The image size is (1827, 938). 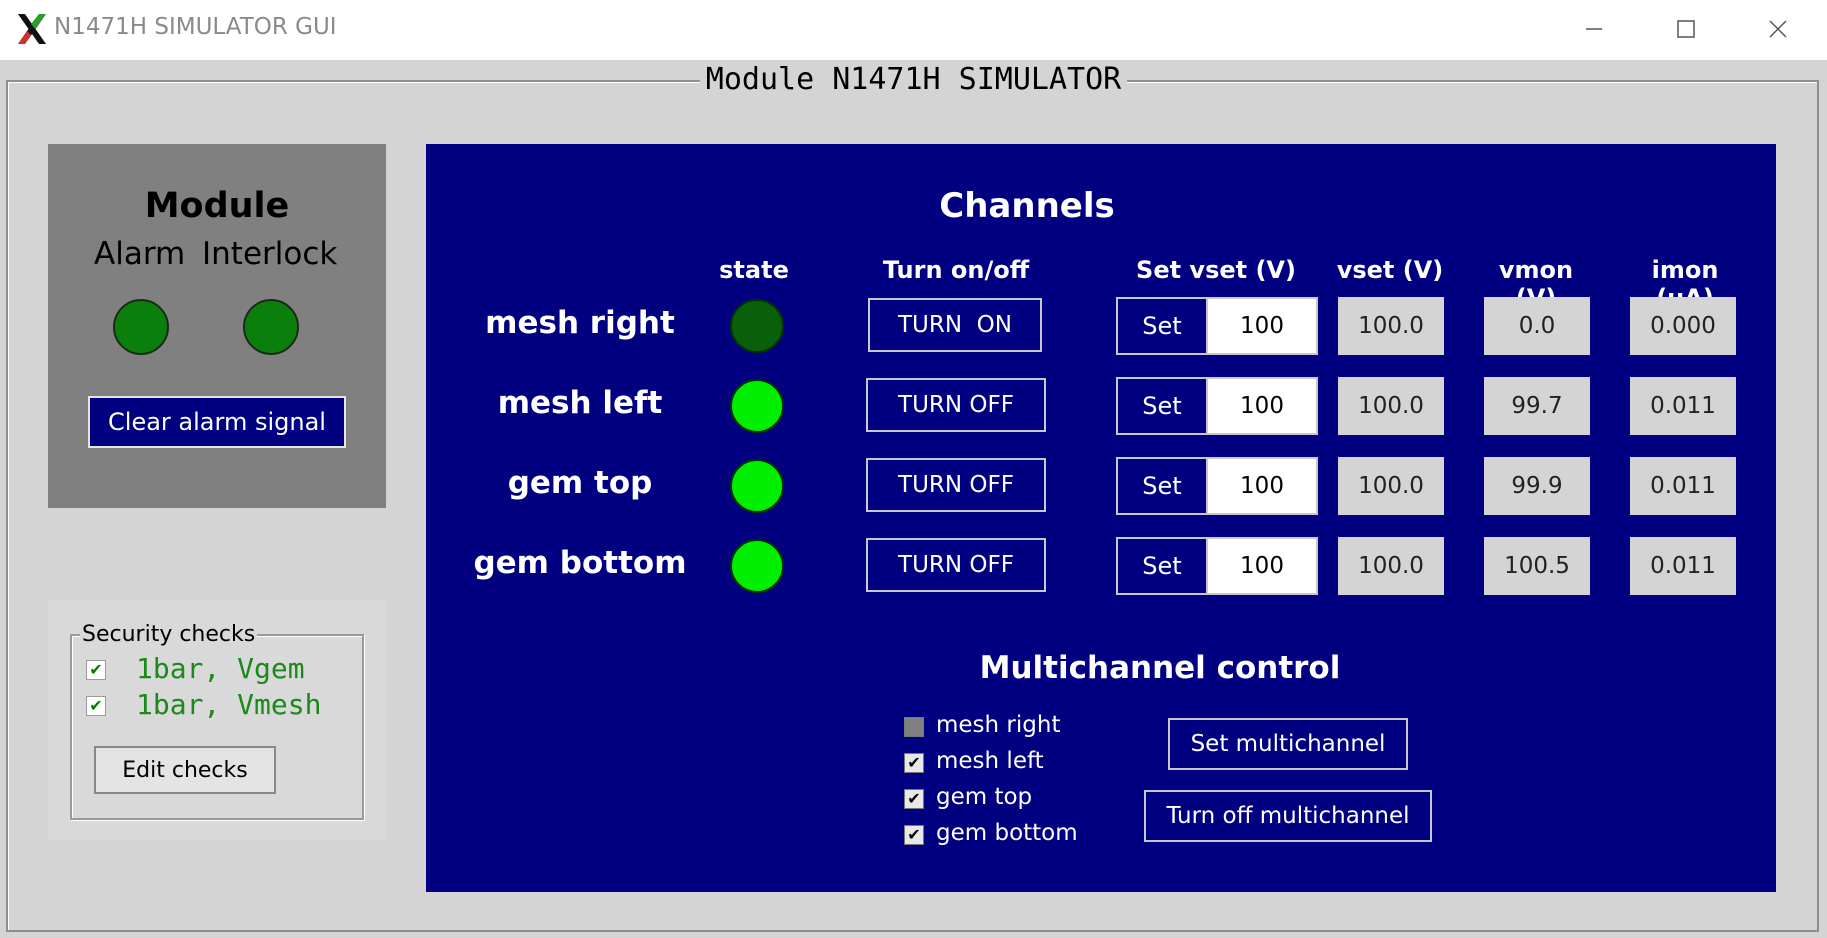 I want to click on channels-title: Channels, so click(x=1027, y=206).